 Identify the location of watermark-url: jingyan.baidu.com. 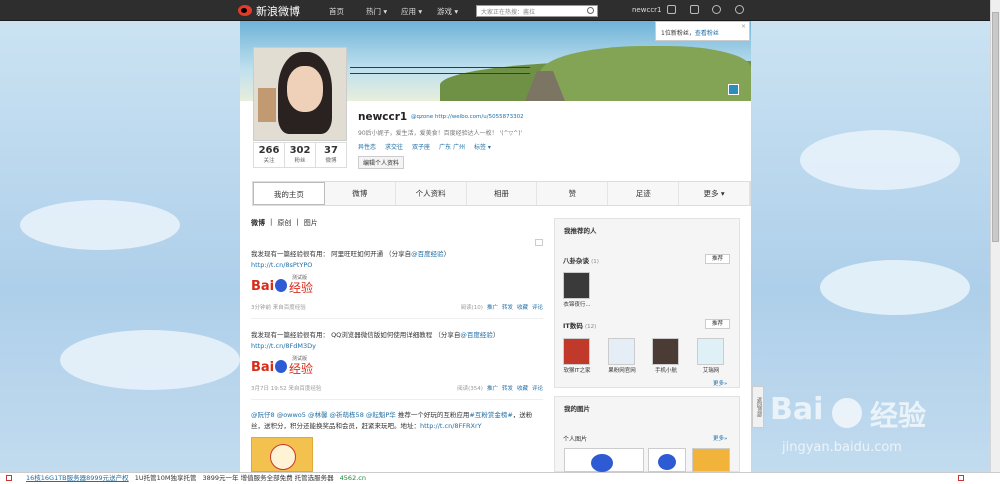
(842, 447).